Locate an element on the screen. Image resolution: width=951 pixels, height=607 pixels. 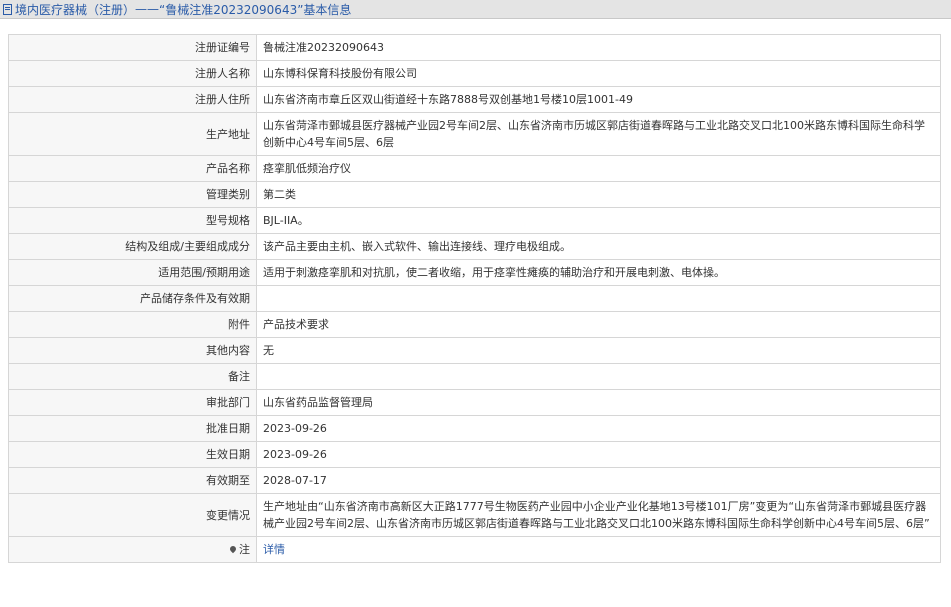
pin-icon is located at coordinates (233, 549).